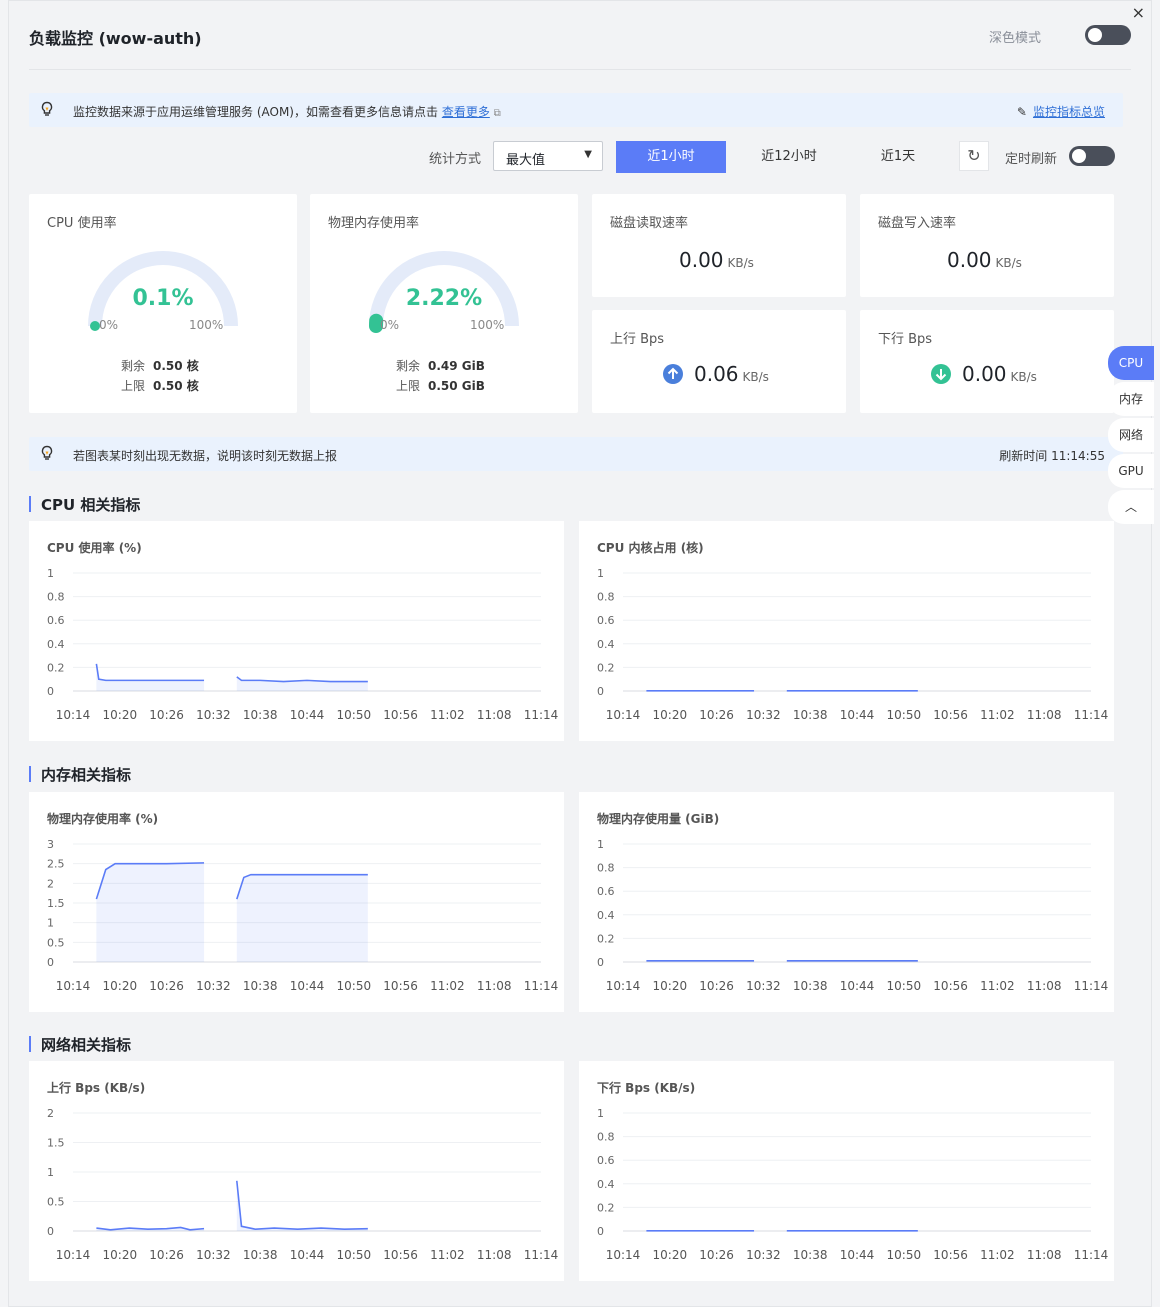 The height and width of the screenshot is (1307, 1160). Describe the element at coordinates (150, 1228) in the screenshot. I see `series-line` at that location.